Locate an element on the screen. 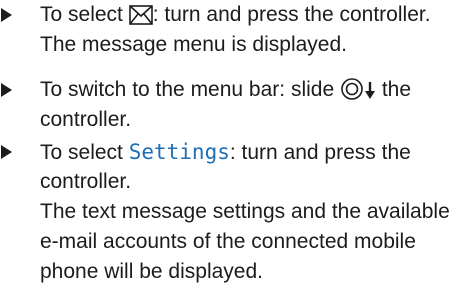 The height and width of the screenshot is (287, 465). step-3-line-4: e-mail accounts of the connected mobile is located at coordinates (228, 241).